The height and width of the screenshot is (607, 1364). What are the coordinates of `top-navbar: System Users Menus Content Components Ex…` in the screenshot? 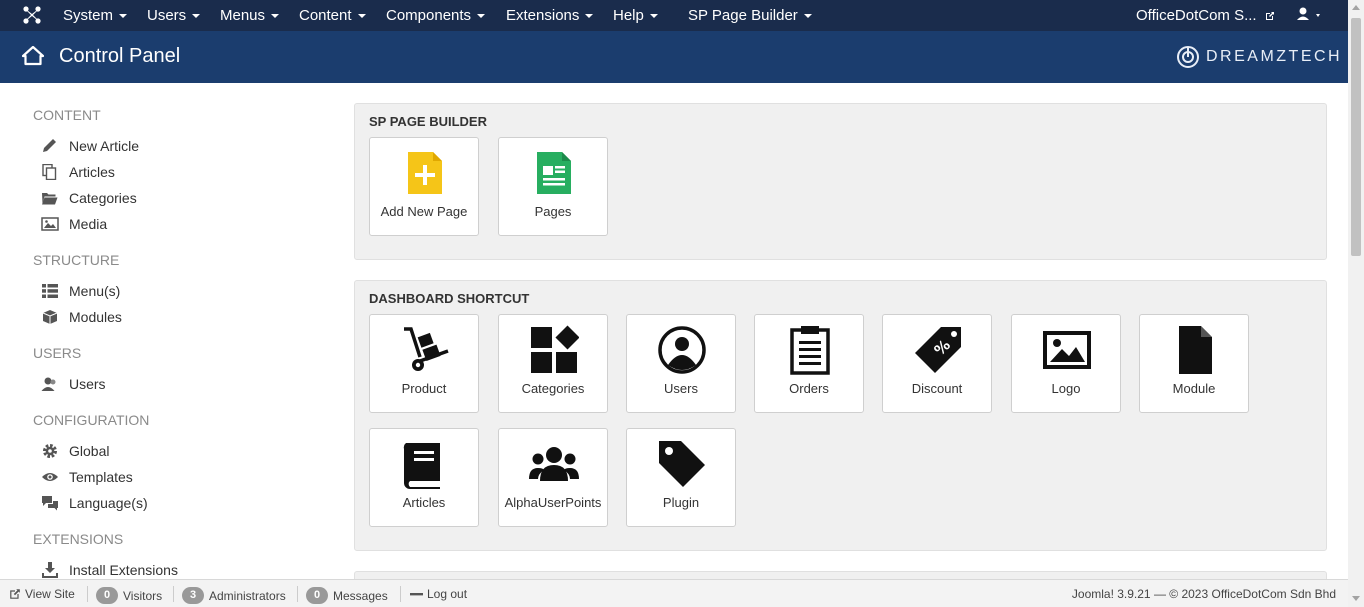 It's located at (674, 15).